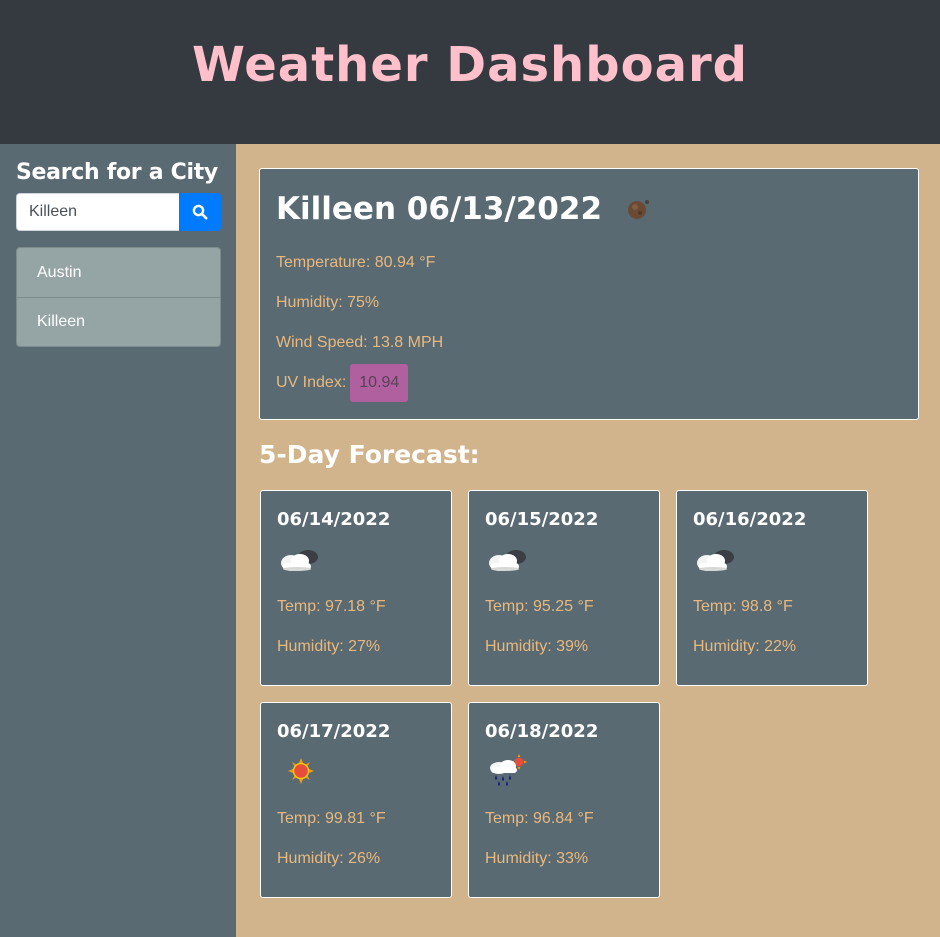 This screenshot has width=940, height=937. Describe the element at coordinates (360, 342) in the screenshot. I see `current-wind-speed: Wind Speed: 13.8 MPH` at that location.